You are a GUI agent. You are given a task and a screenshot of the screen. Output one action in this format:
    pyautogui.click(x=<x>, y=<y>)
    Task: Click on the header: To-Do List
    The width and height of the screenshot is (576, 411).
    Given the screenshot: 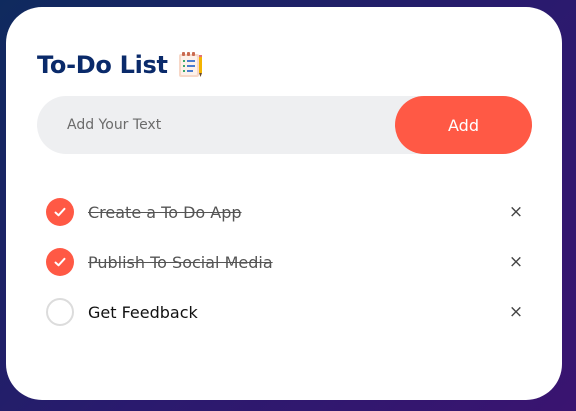 What is the action you would take?
    pyautogui.click(x=120, y=65)
    